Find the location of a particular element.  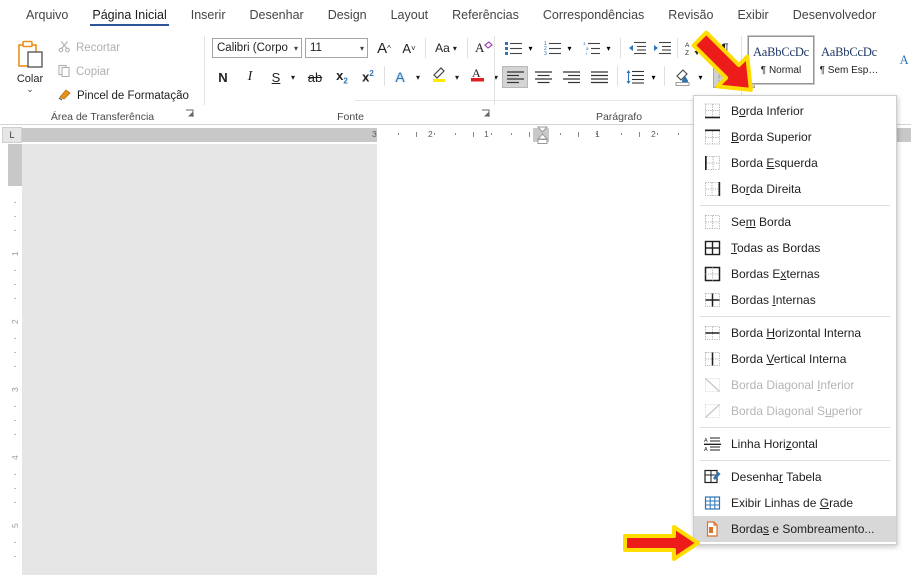

strikethrough-icon: ab is located at coordinates (315, 77).